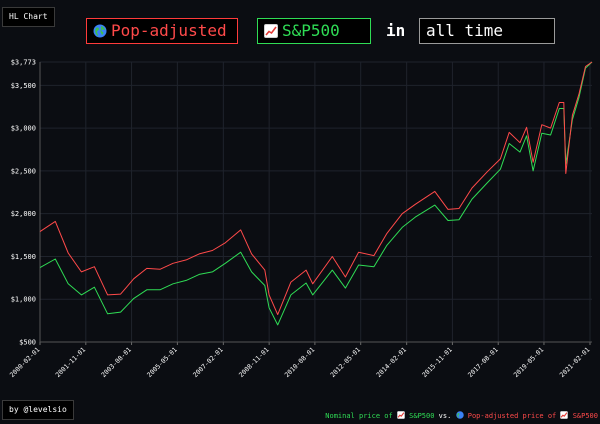  Describe the element at coordinates (574, 362) in the screenshot. I see `x-tick-label: 2021-02-01` at that location.